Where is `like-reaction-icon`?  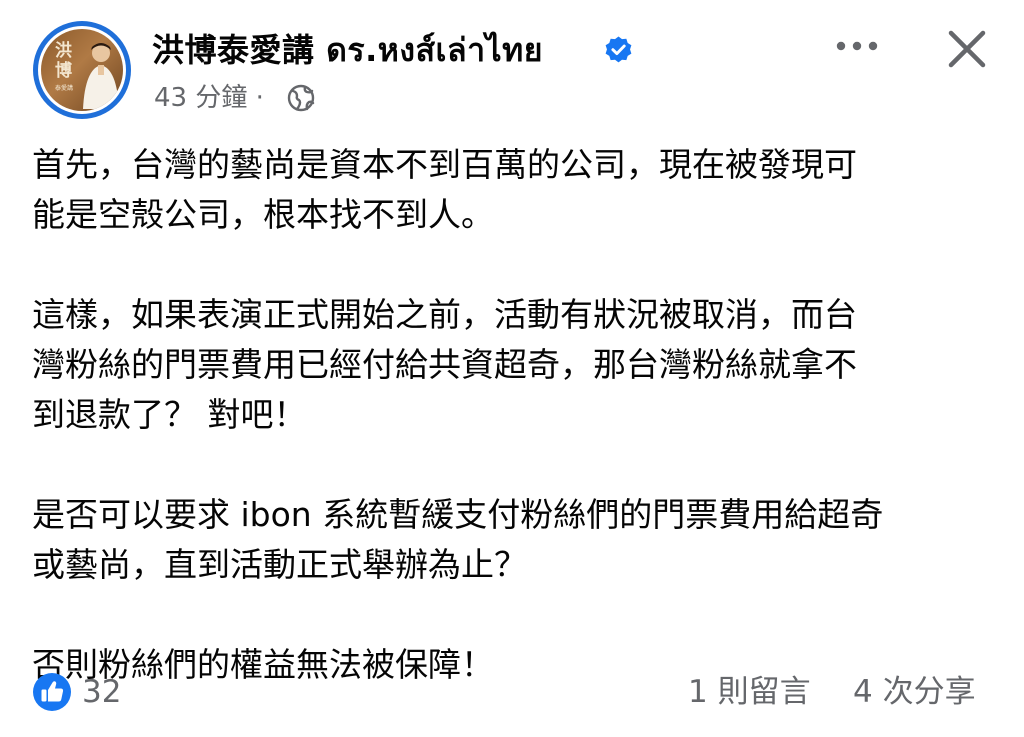
like-reaction-icon is located at coordinates (52, 692).